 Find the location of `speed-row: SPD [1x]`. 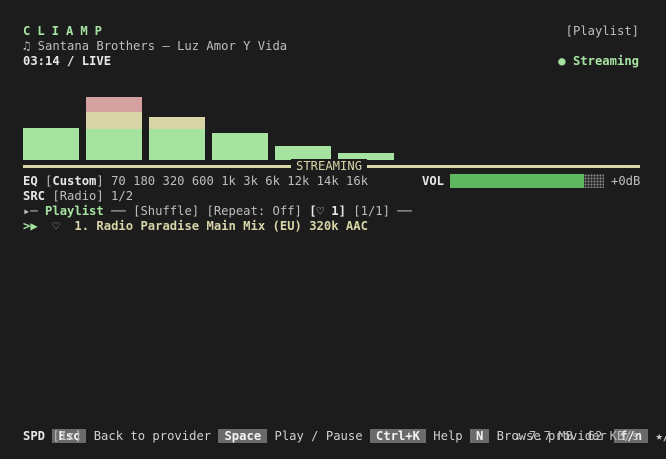

speed-row: SPD [1x] is located at coordinates (52, 436).